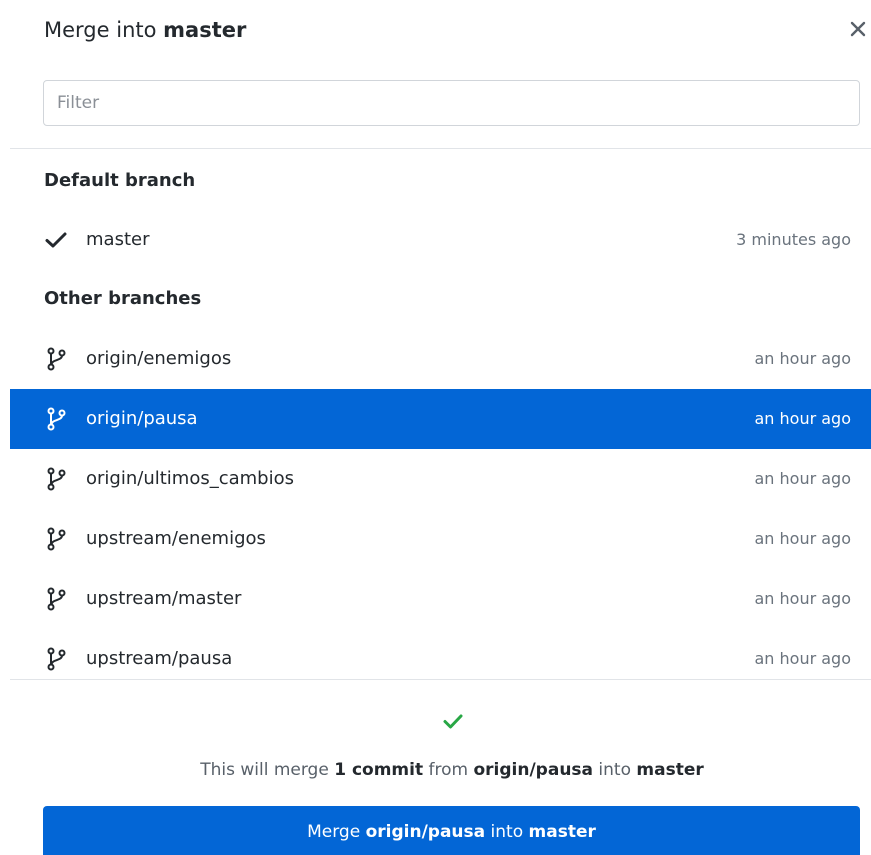  I want to click on branch-name: master, so click(118, 239).